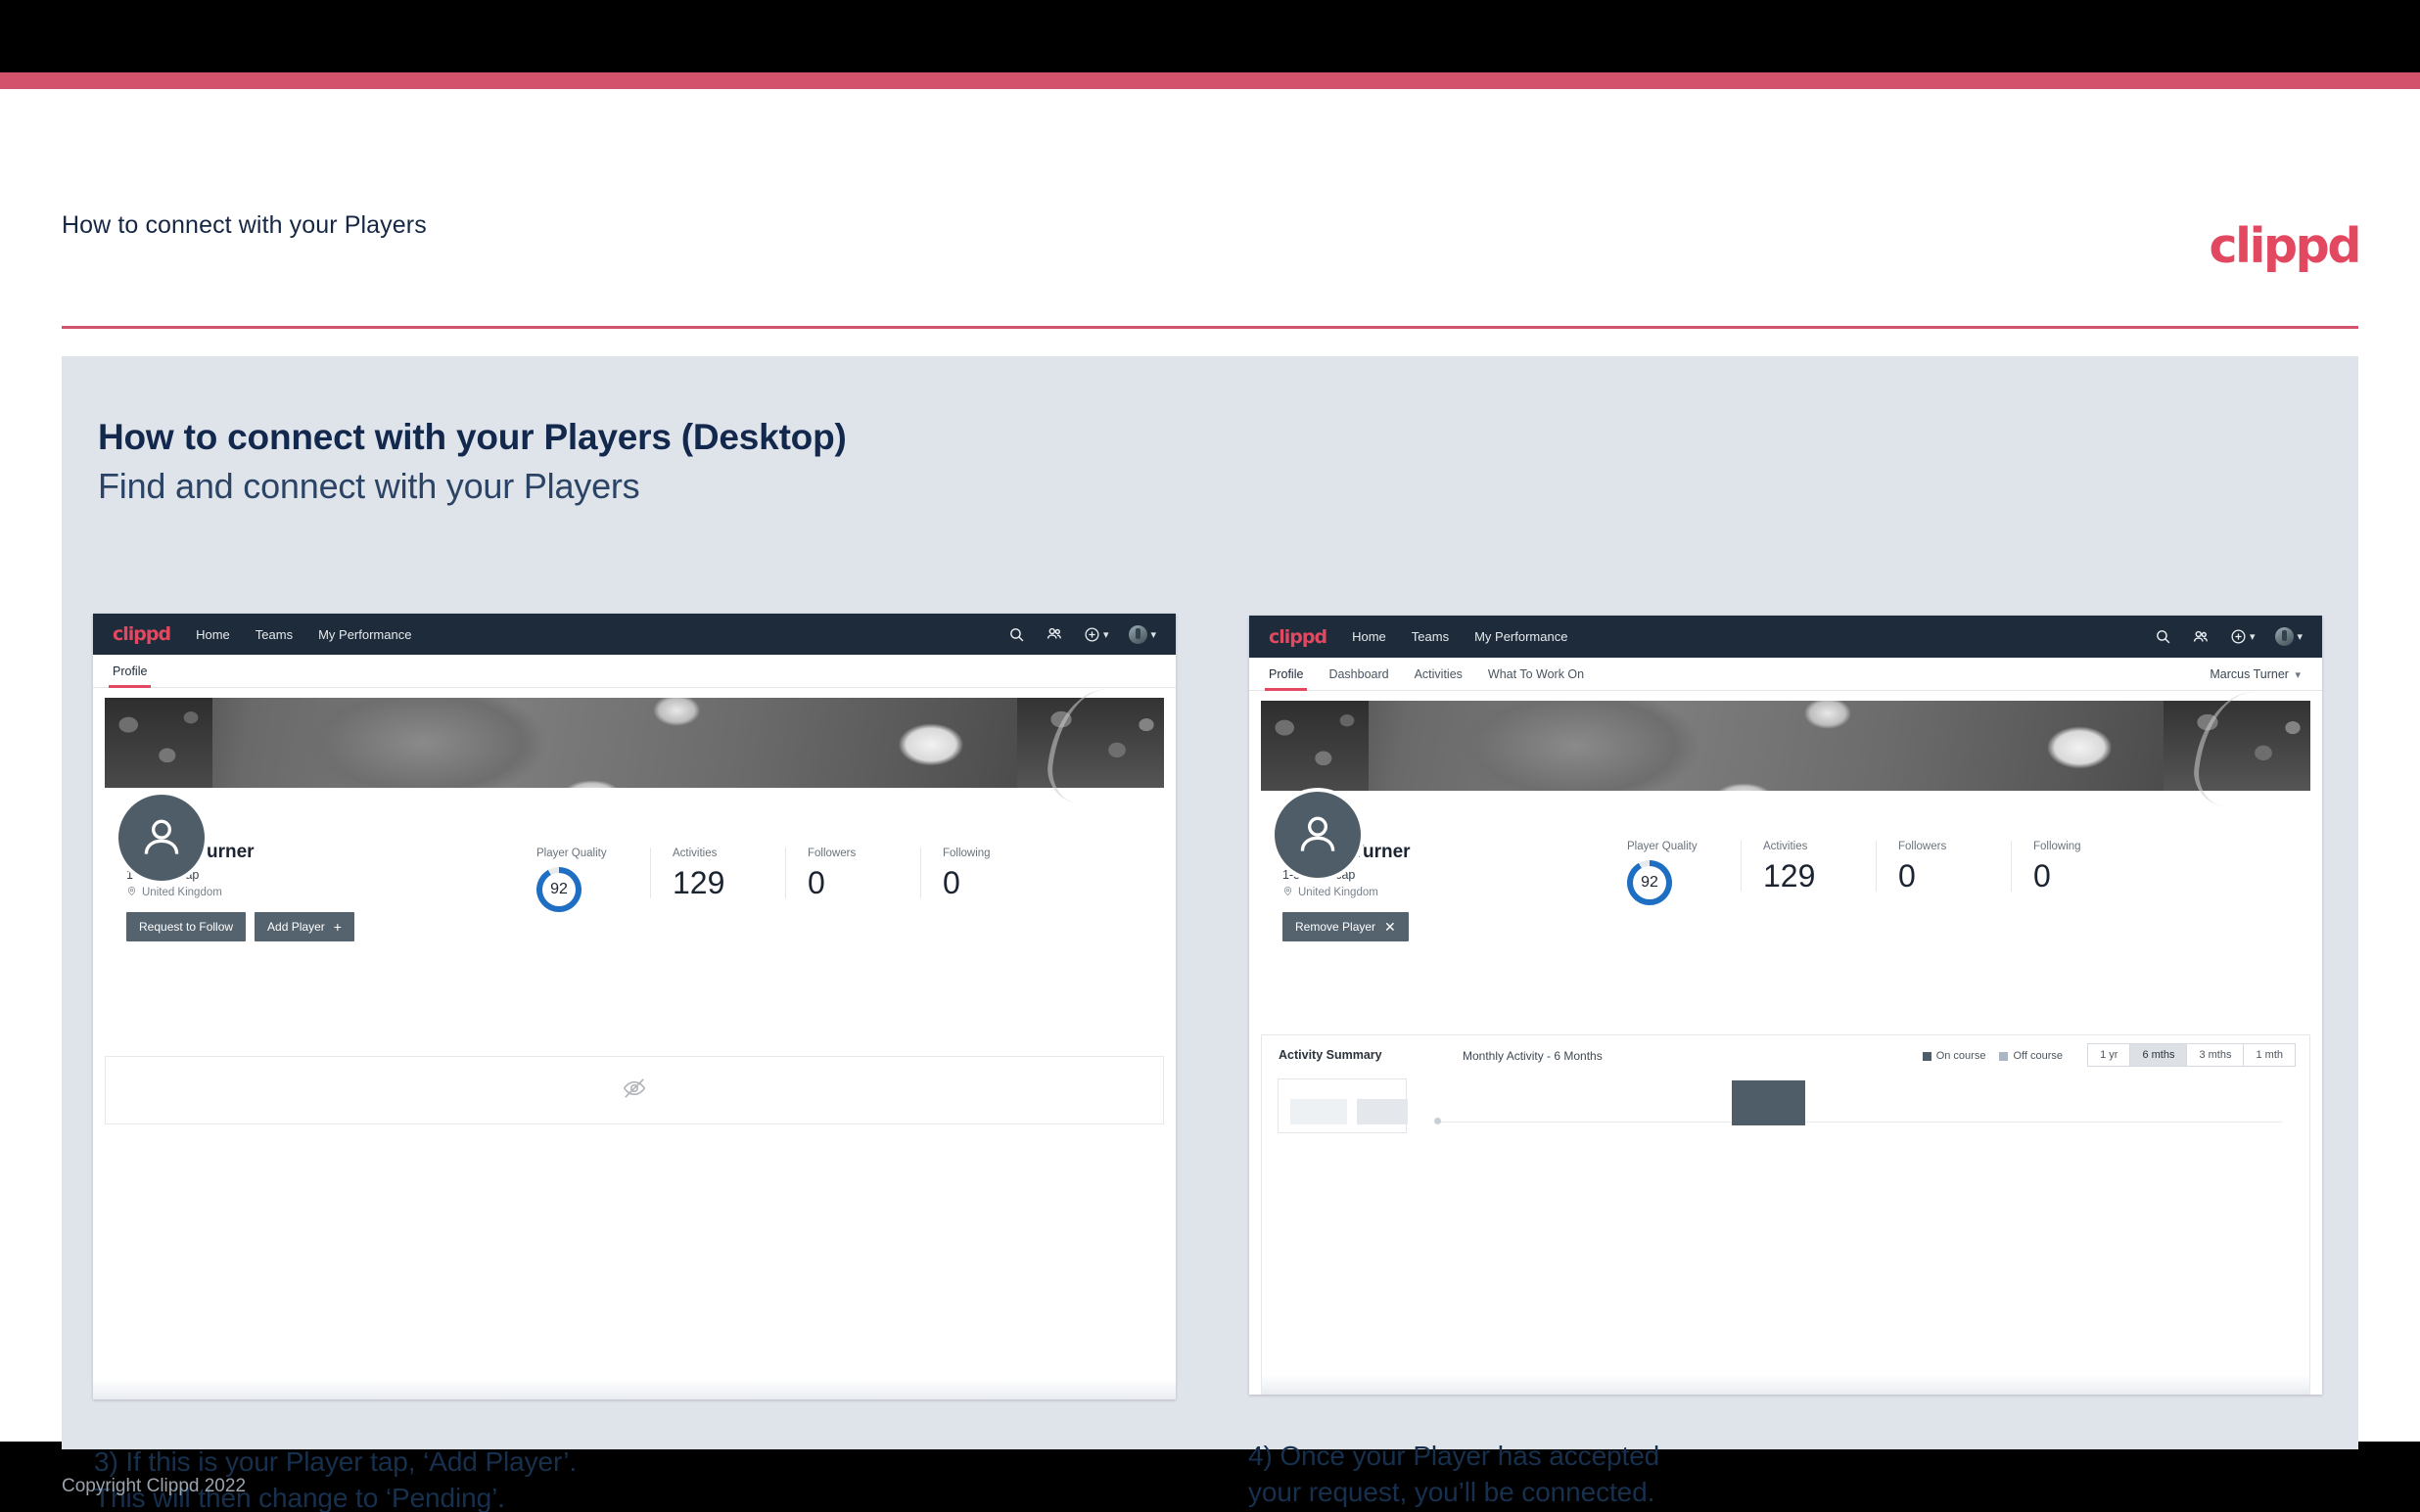  I want to click on left-fade-overlay, so click(634, 1376).